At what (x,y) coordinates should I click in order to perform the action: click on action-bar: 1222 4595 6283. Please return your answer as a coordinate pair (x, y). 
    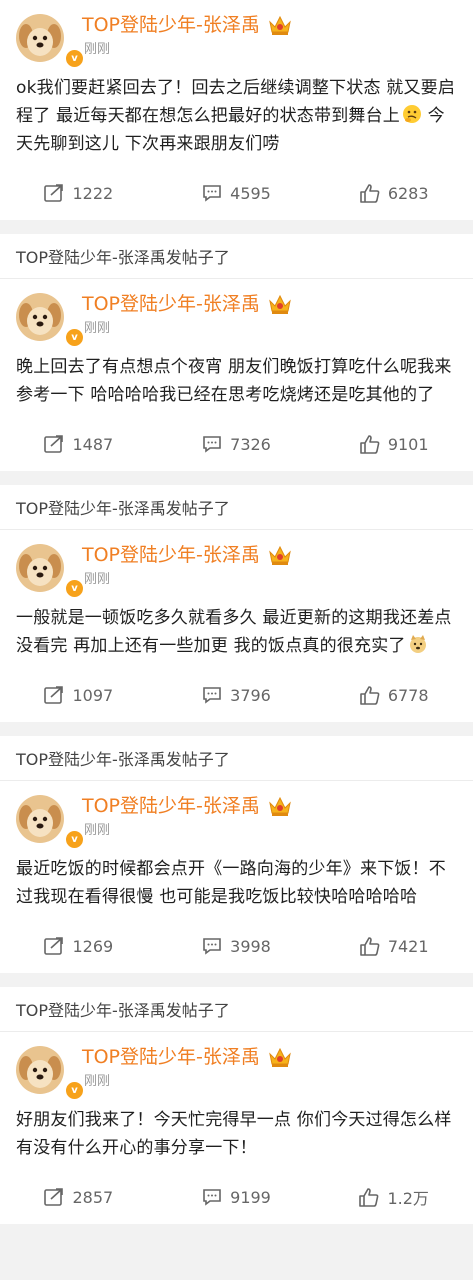
    Looking at the image, I should click on (236, 193).